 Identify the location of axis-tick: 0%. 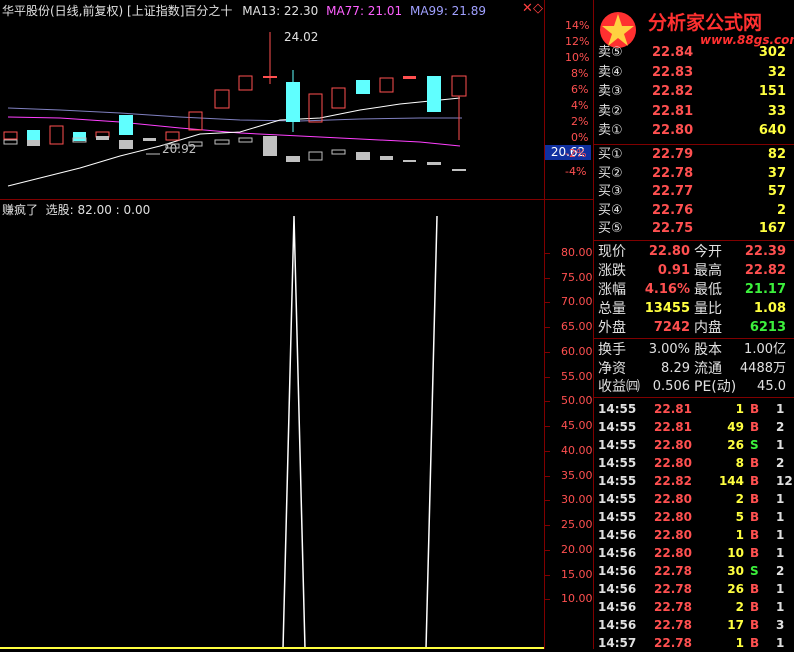
(580, 137).